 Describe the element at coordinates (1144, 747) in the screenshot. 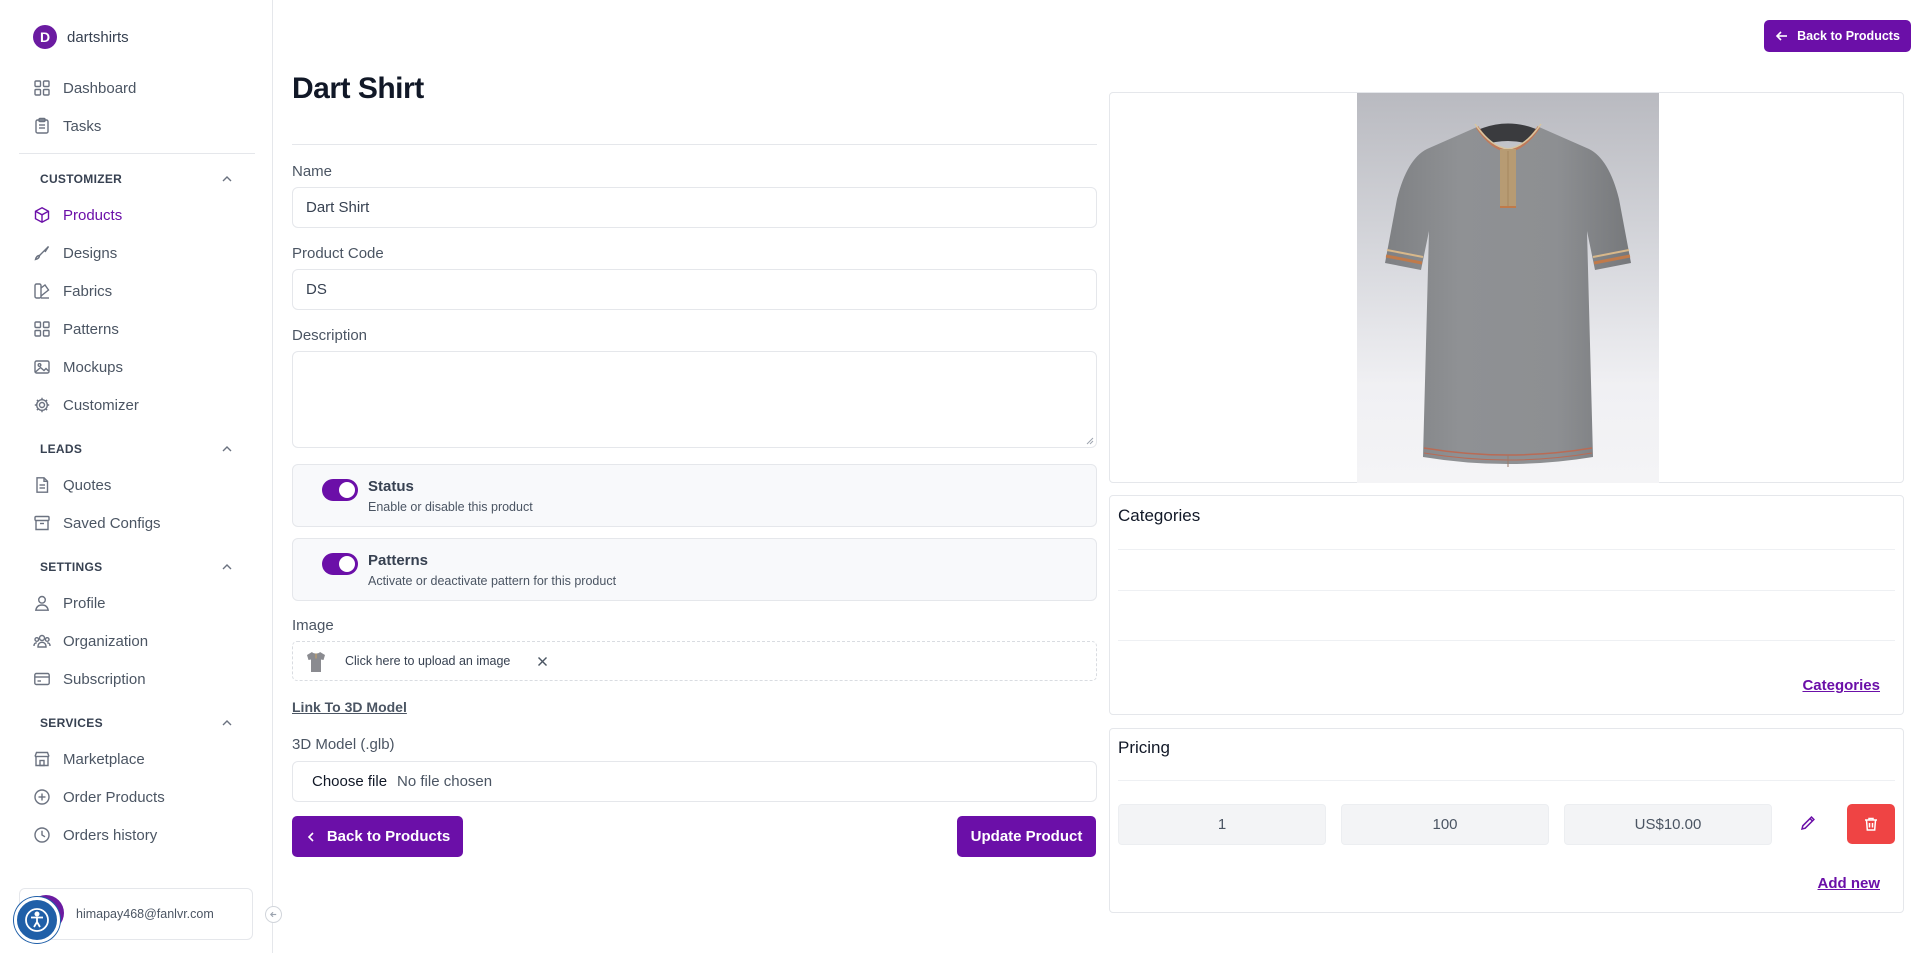

I see `pricing-title: Pricing` at that location.